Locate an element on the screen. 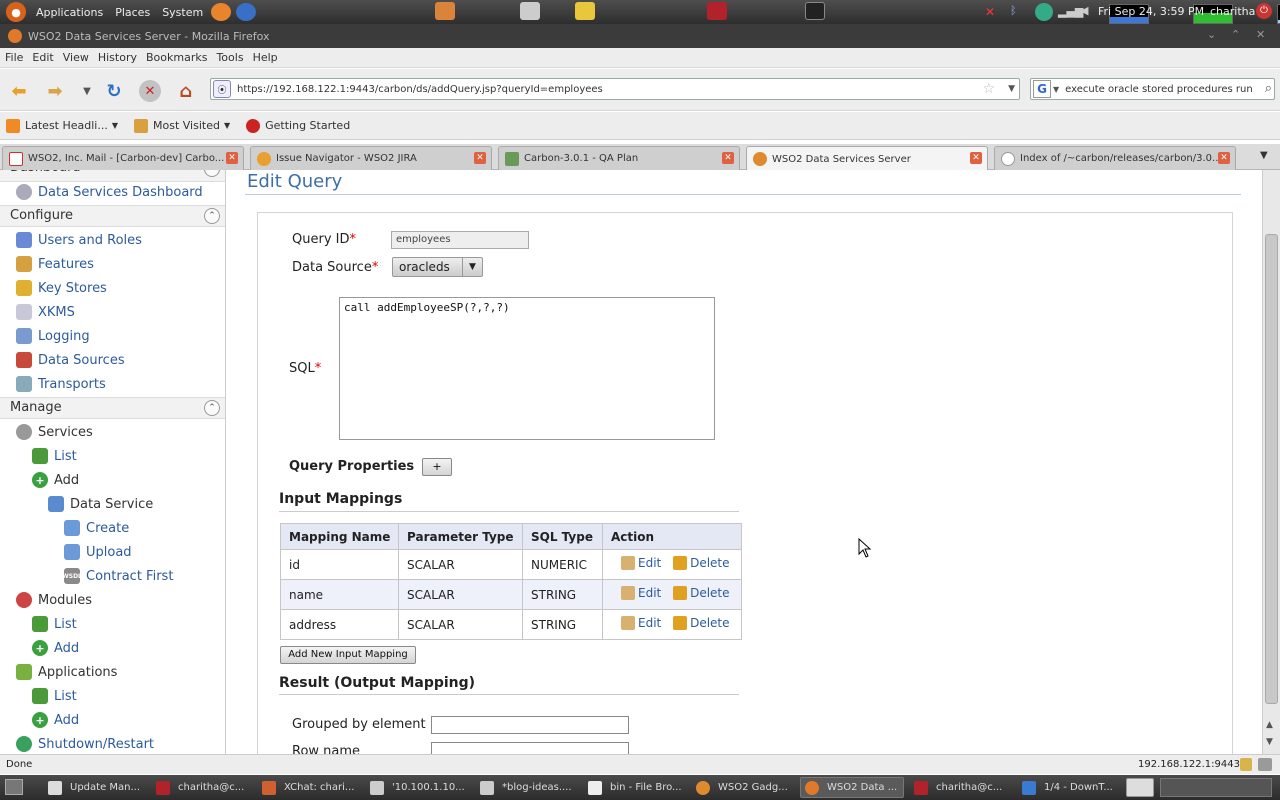 The image size is (1280, 800). volume-icon: ◀ is located at coordinates (1084, 10).